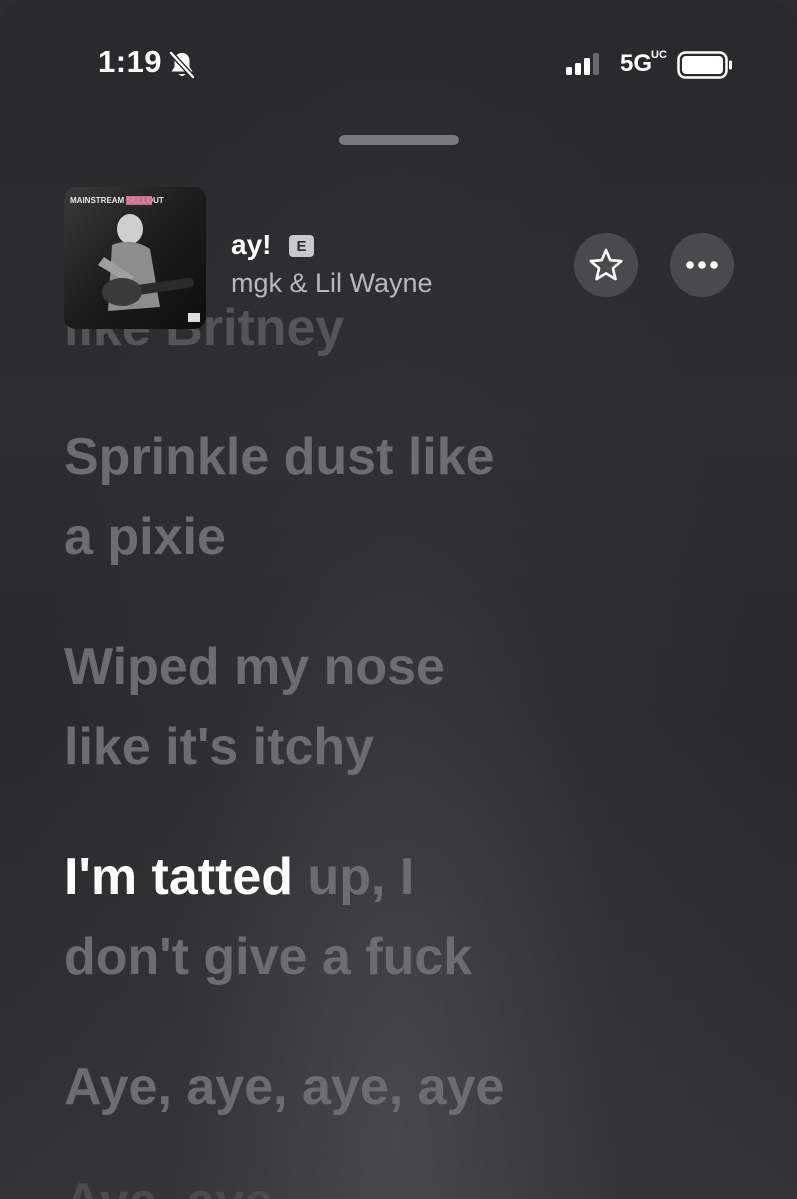  Describe the element at coordinates (219, 747) in the screenshot. I see `lyric-line: like it's itchy` at that location.